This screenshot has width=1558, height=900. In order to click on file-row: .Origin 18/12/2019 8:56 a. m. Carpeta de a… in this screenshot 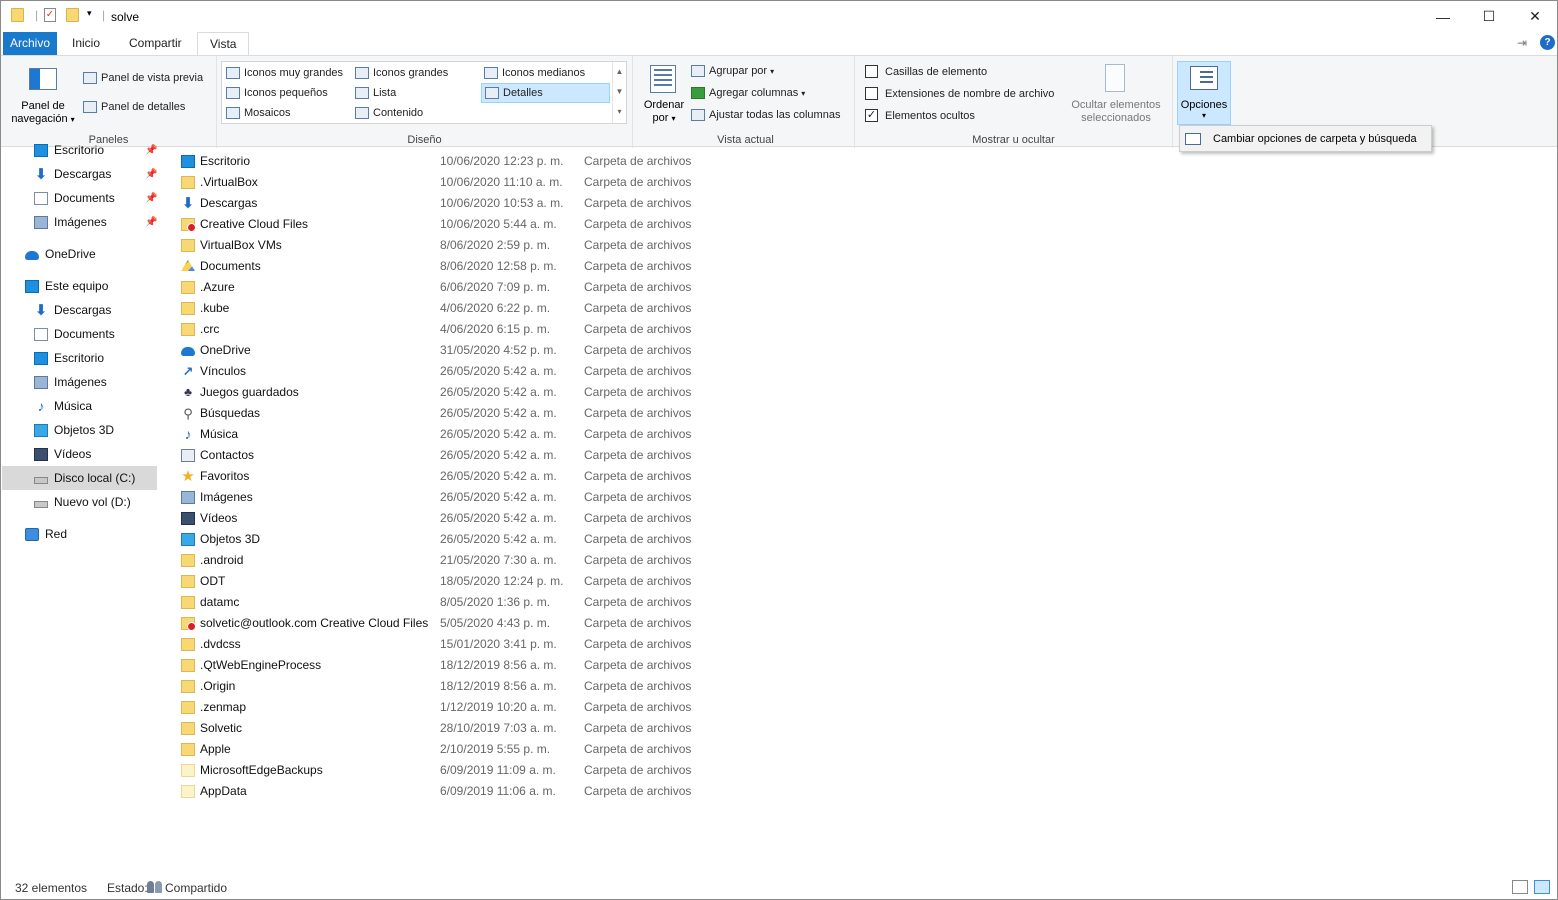, I will do `click(441, 686)`.